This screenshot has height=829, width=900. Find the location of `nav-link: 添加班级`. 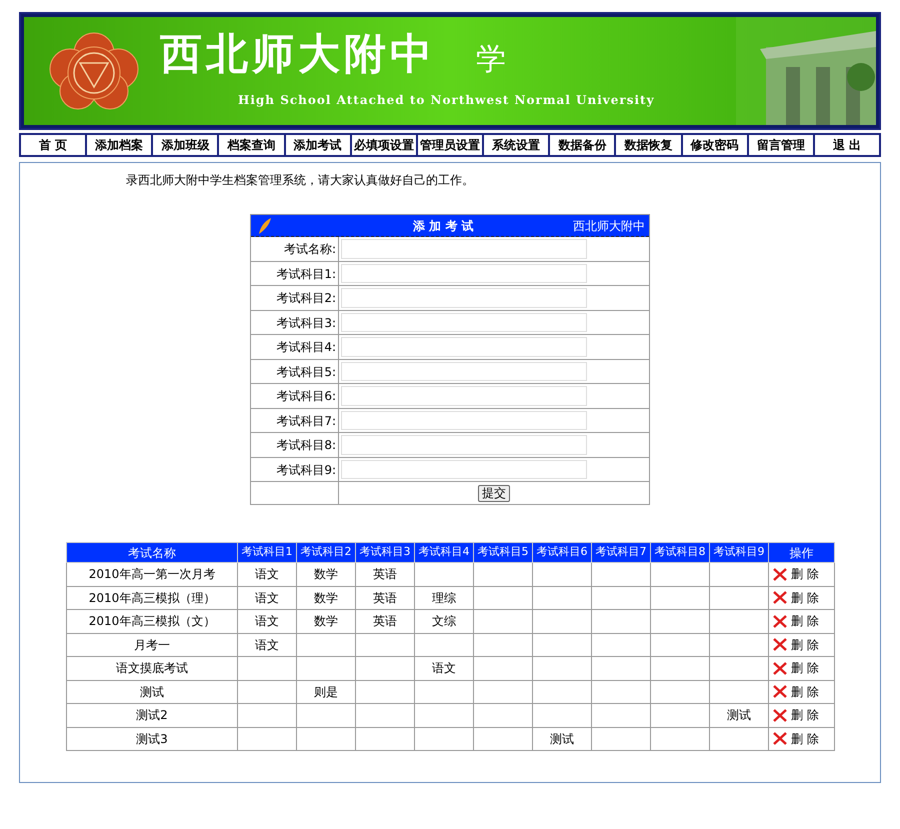

nav-link: 添加班级 is located at coordinates (185, 145).